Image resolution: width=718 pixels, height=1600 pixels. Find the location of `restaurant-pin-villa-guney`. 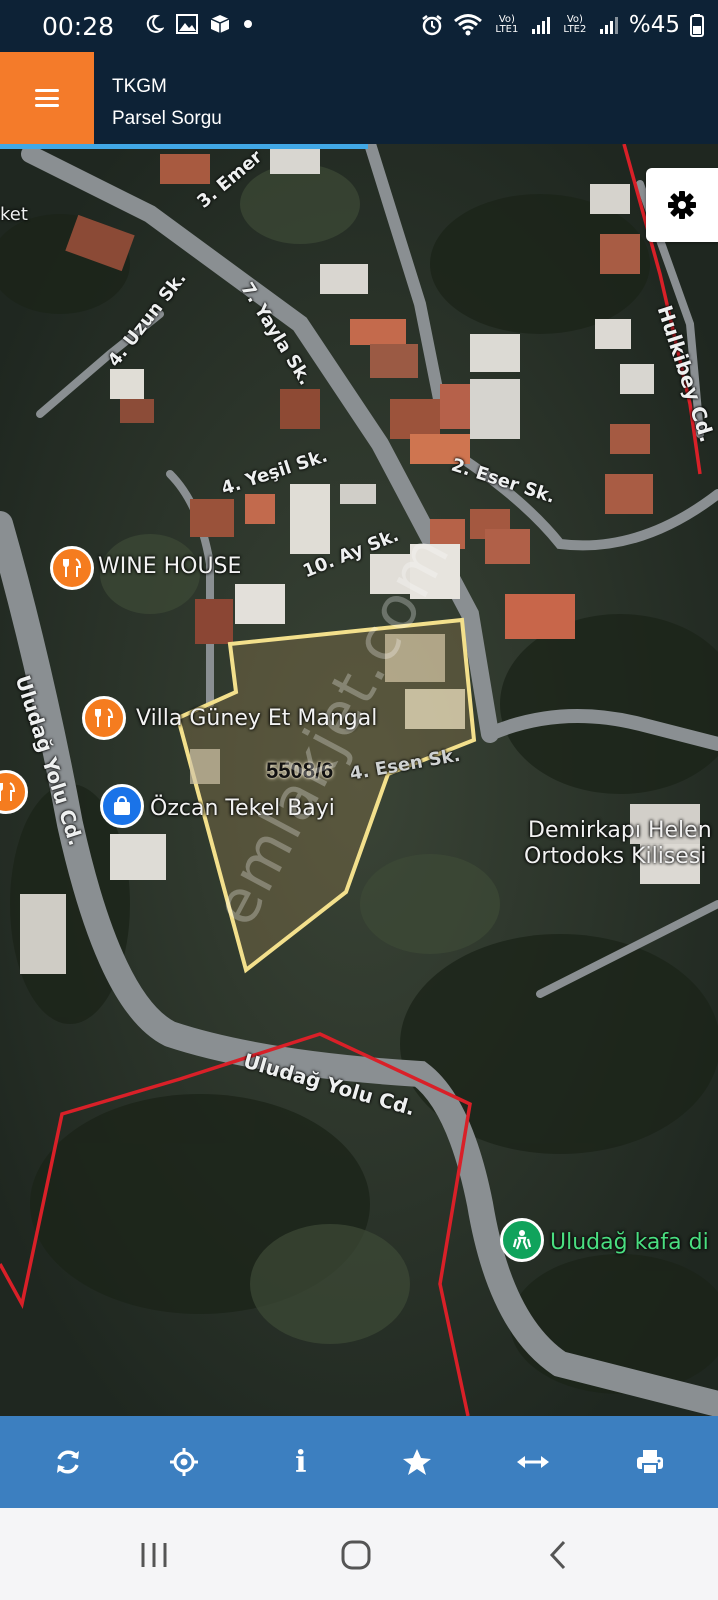

restaurant-pin-villa-guney is located at coordinates (104, 718).